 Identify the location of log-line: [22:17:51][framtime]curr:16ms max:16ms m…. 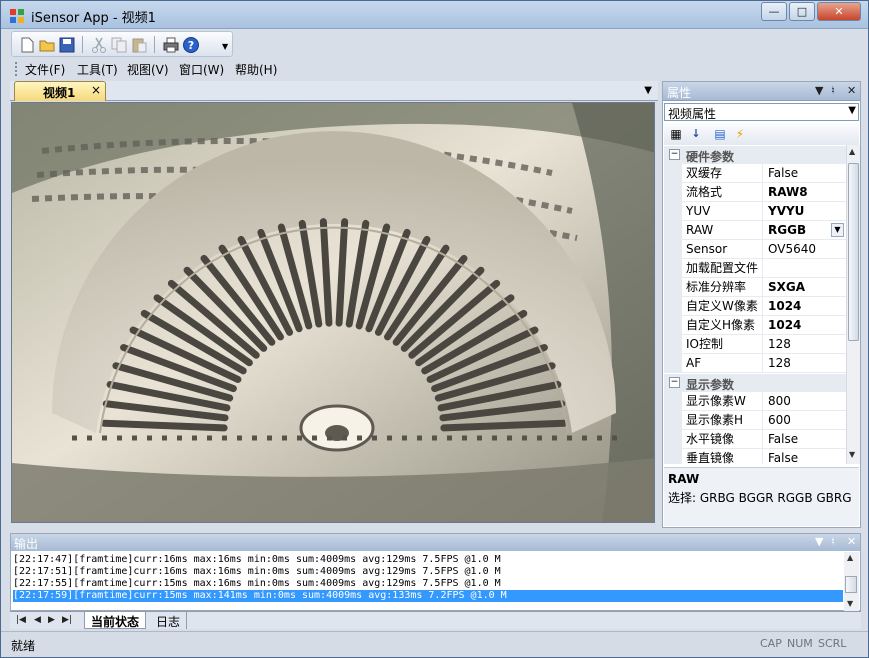
(428, 572).